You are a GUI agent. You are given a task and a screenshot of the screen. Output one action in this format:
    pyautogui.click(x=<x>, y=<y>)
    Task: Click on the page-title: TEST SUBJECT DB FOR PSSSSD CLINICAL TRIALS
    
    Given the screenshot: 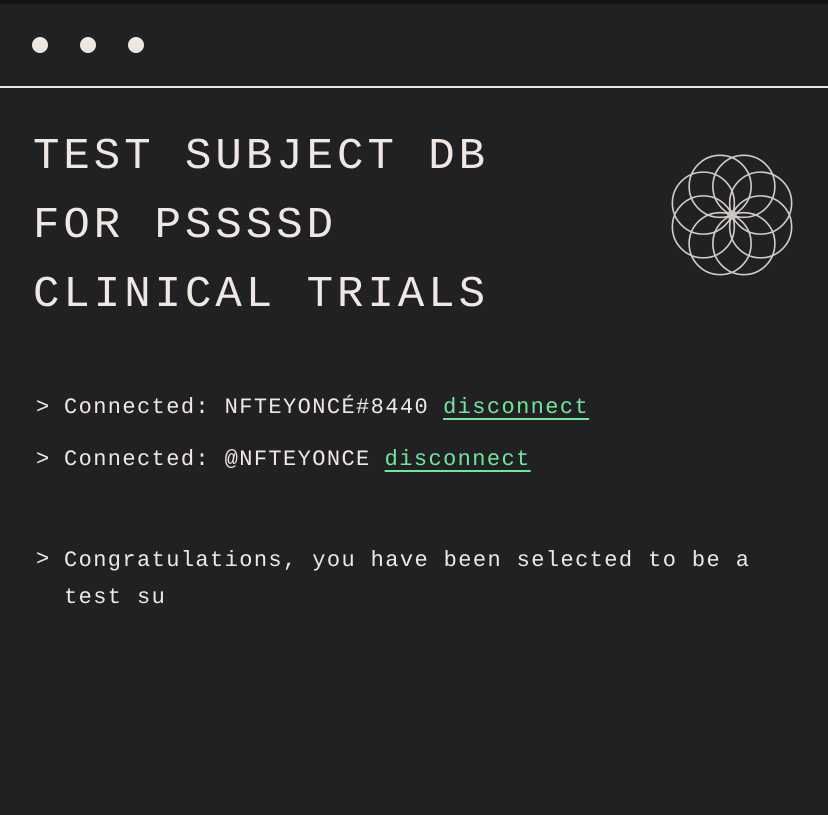 What is the action you would take?
    pyautogui.click(x=261, y=226)
    